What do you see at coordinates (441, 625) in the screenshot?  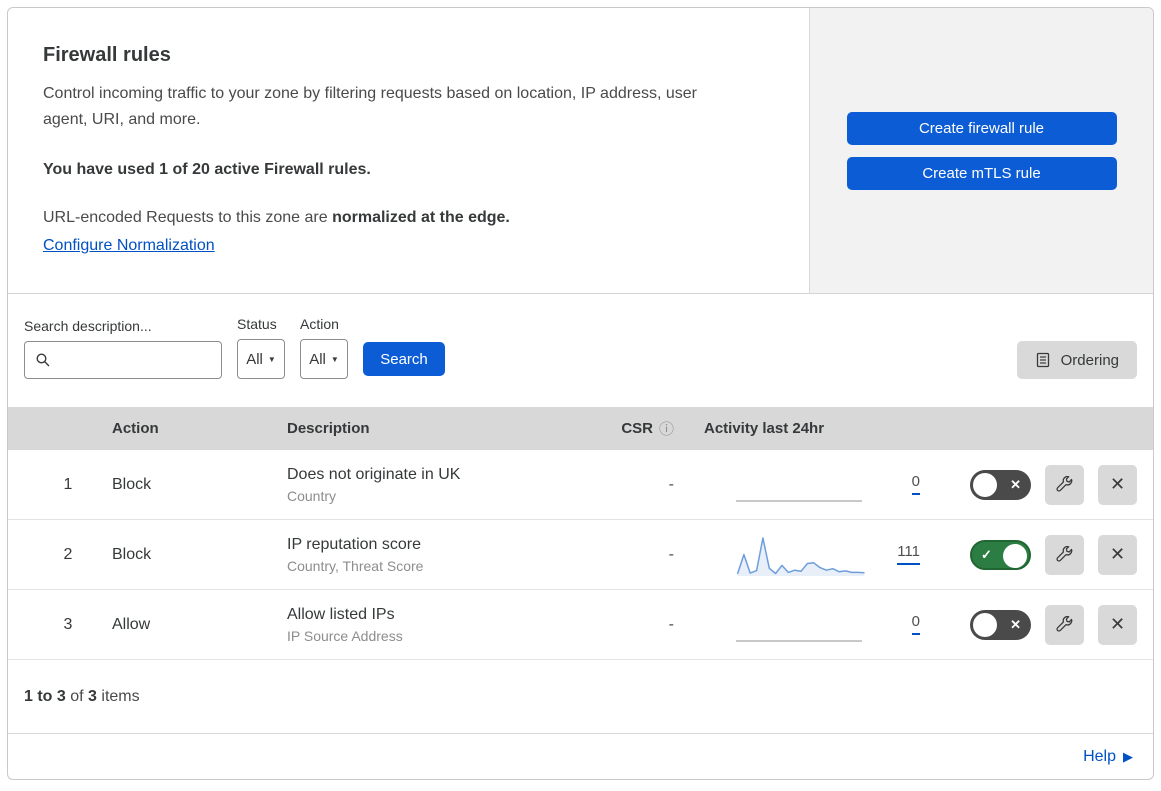 I see `rule-description-cell: Allow listed IPs IP Source Address` at bounding box center [441, 625].